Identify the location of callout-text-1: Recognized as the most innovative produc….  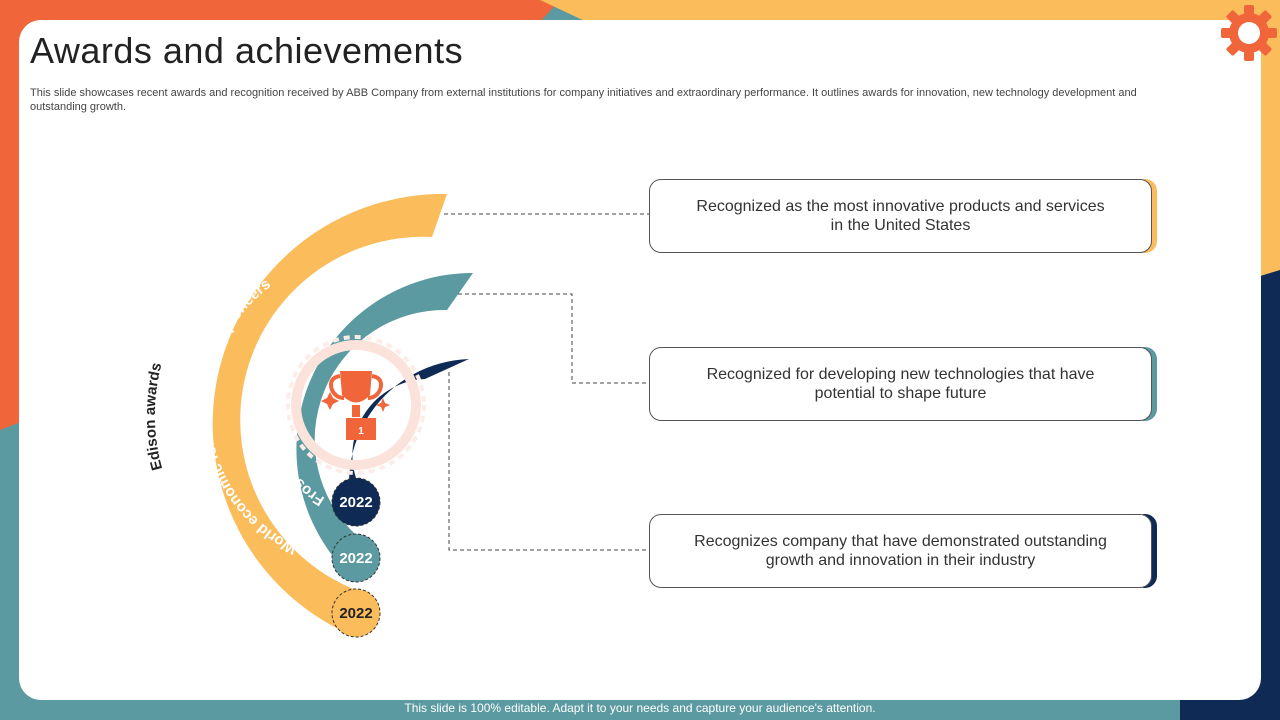
(900, 216).